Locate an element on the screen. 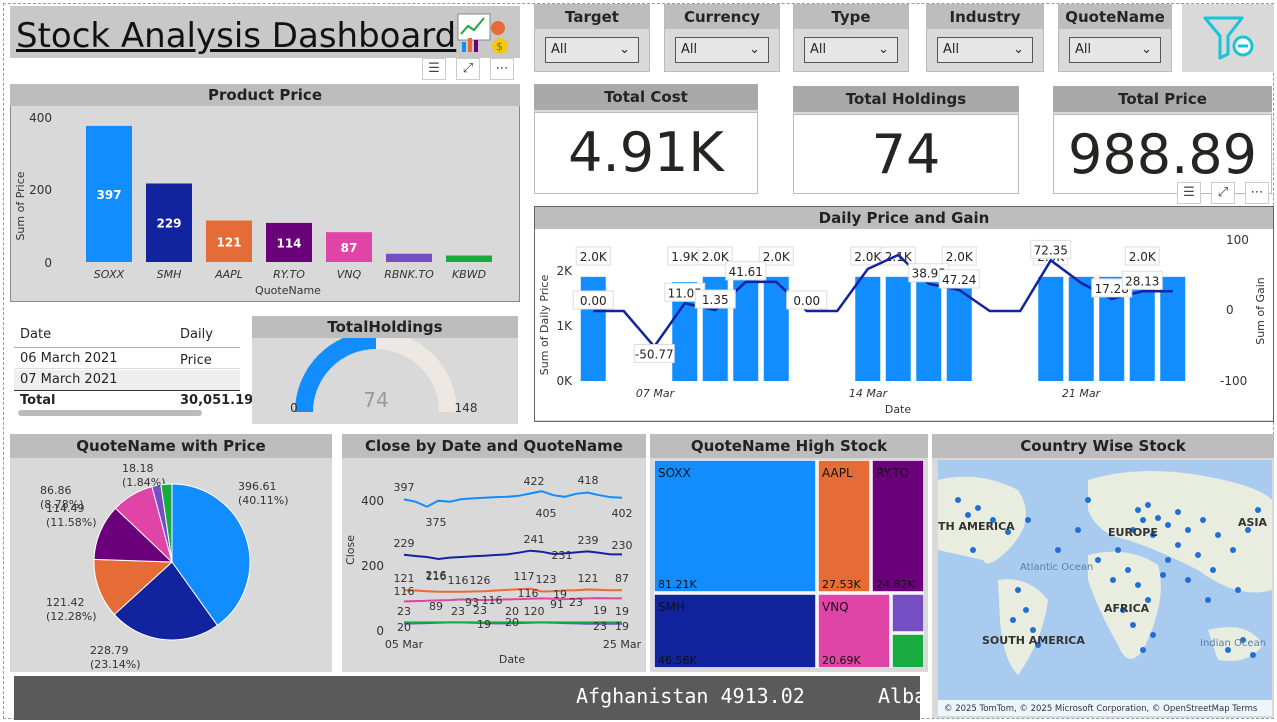 This screenshot has height=722, width=1277. y2-tick: -100 is located at coordinates (1233, 381).